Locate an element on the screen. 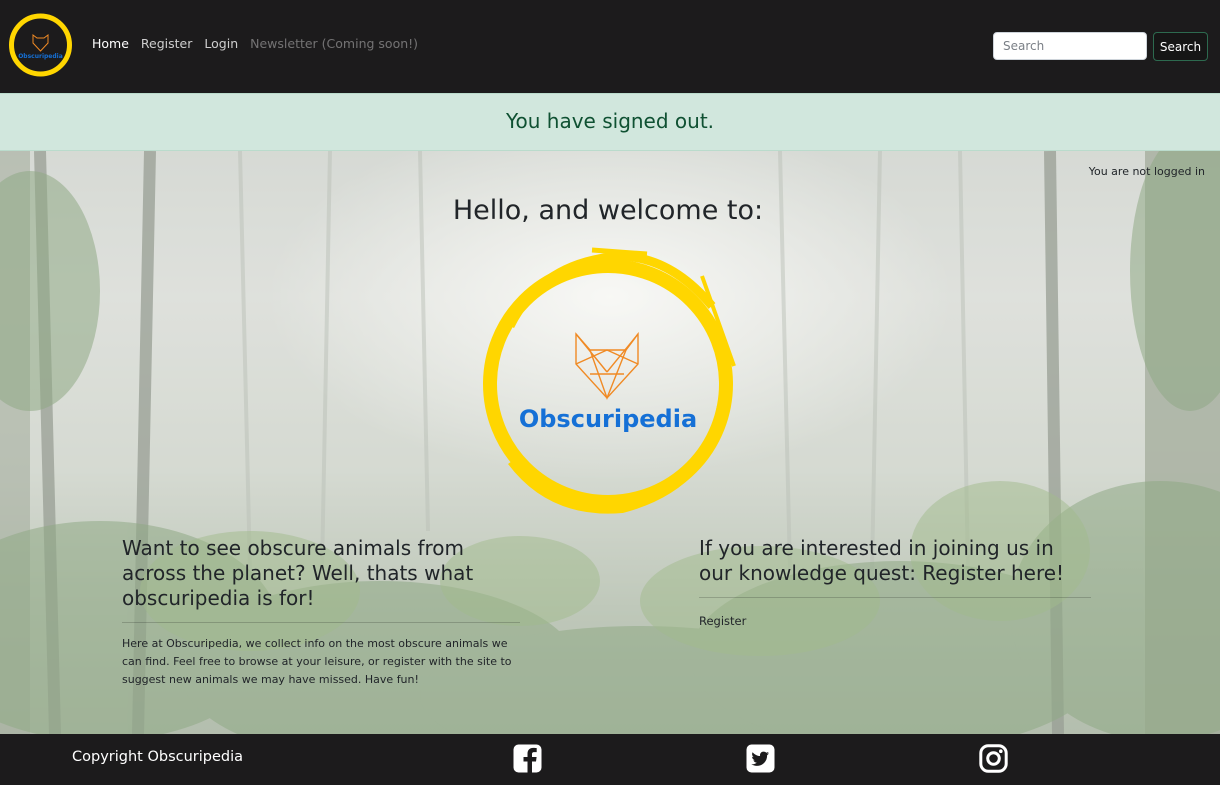  obscuripedia-logo: Obscuripedia is located at coordinates (609, 380).